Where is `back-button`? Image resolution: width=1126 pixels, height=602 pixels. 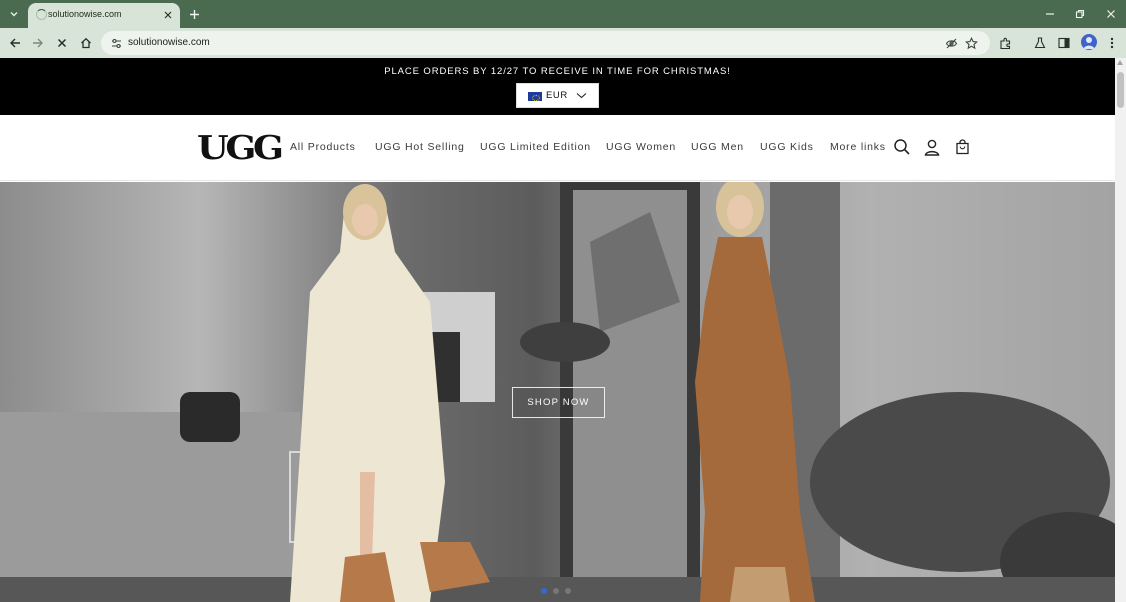 back-button is located at coordinates (15, 43).